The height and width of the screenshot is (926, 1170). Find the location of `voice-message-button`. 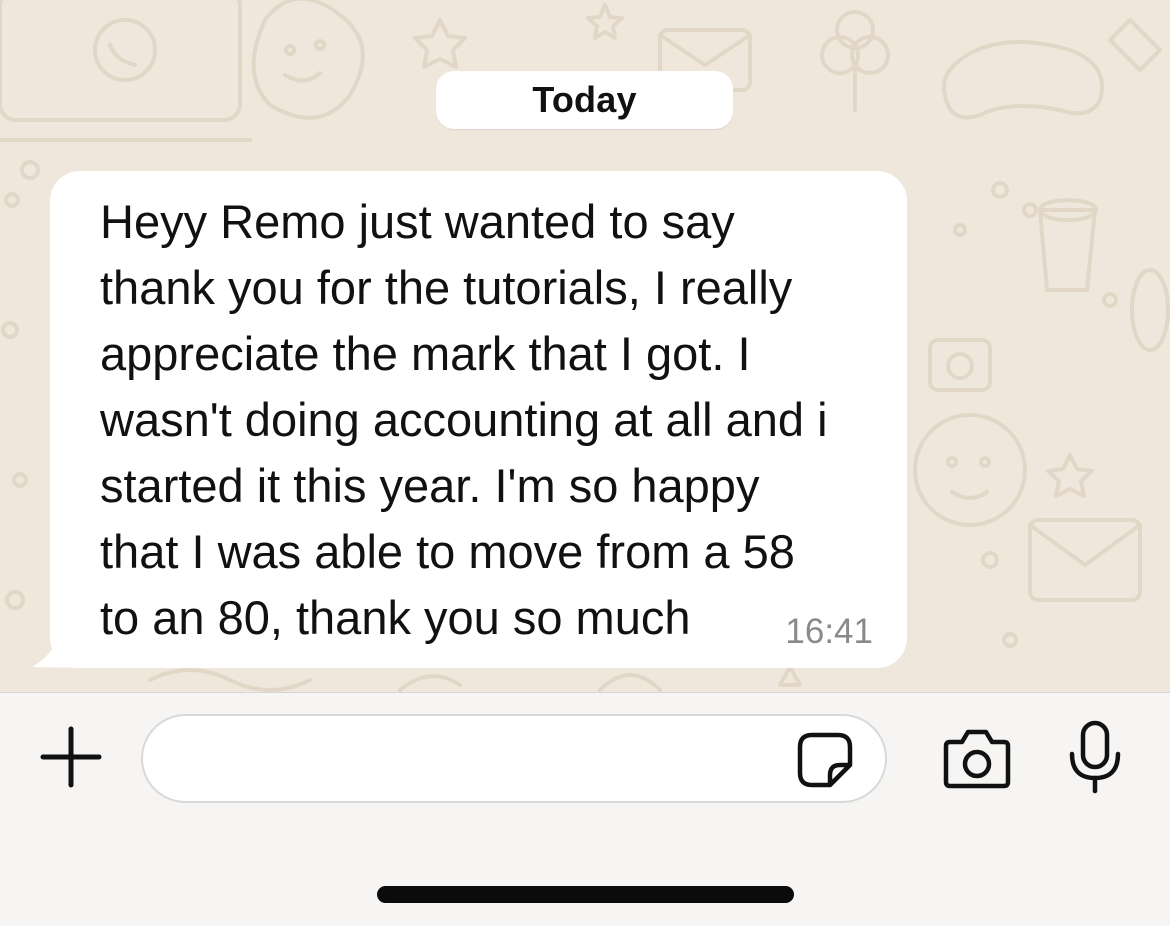

voice-message-button is located at coordinates (1095, 757).